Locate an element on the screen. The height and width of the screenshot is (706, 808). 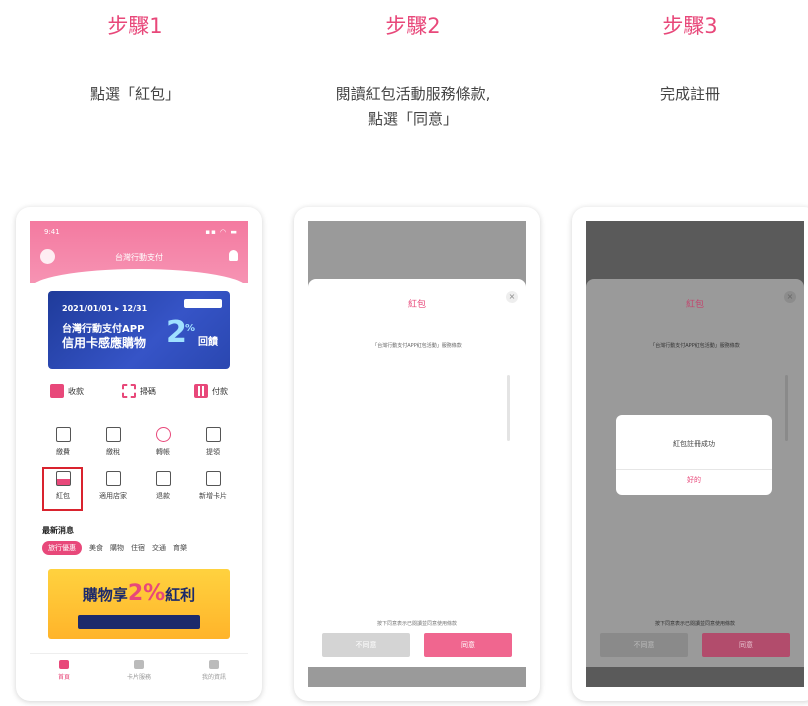
tax-icon is located at coordinates (113, 434).